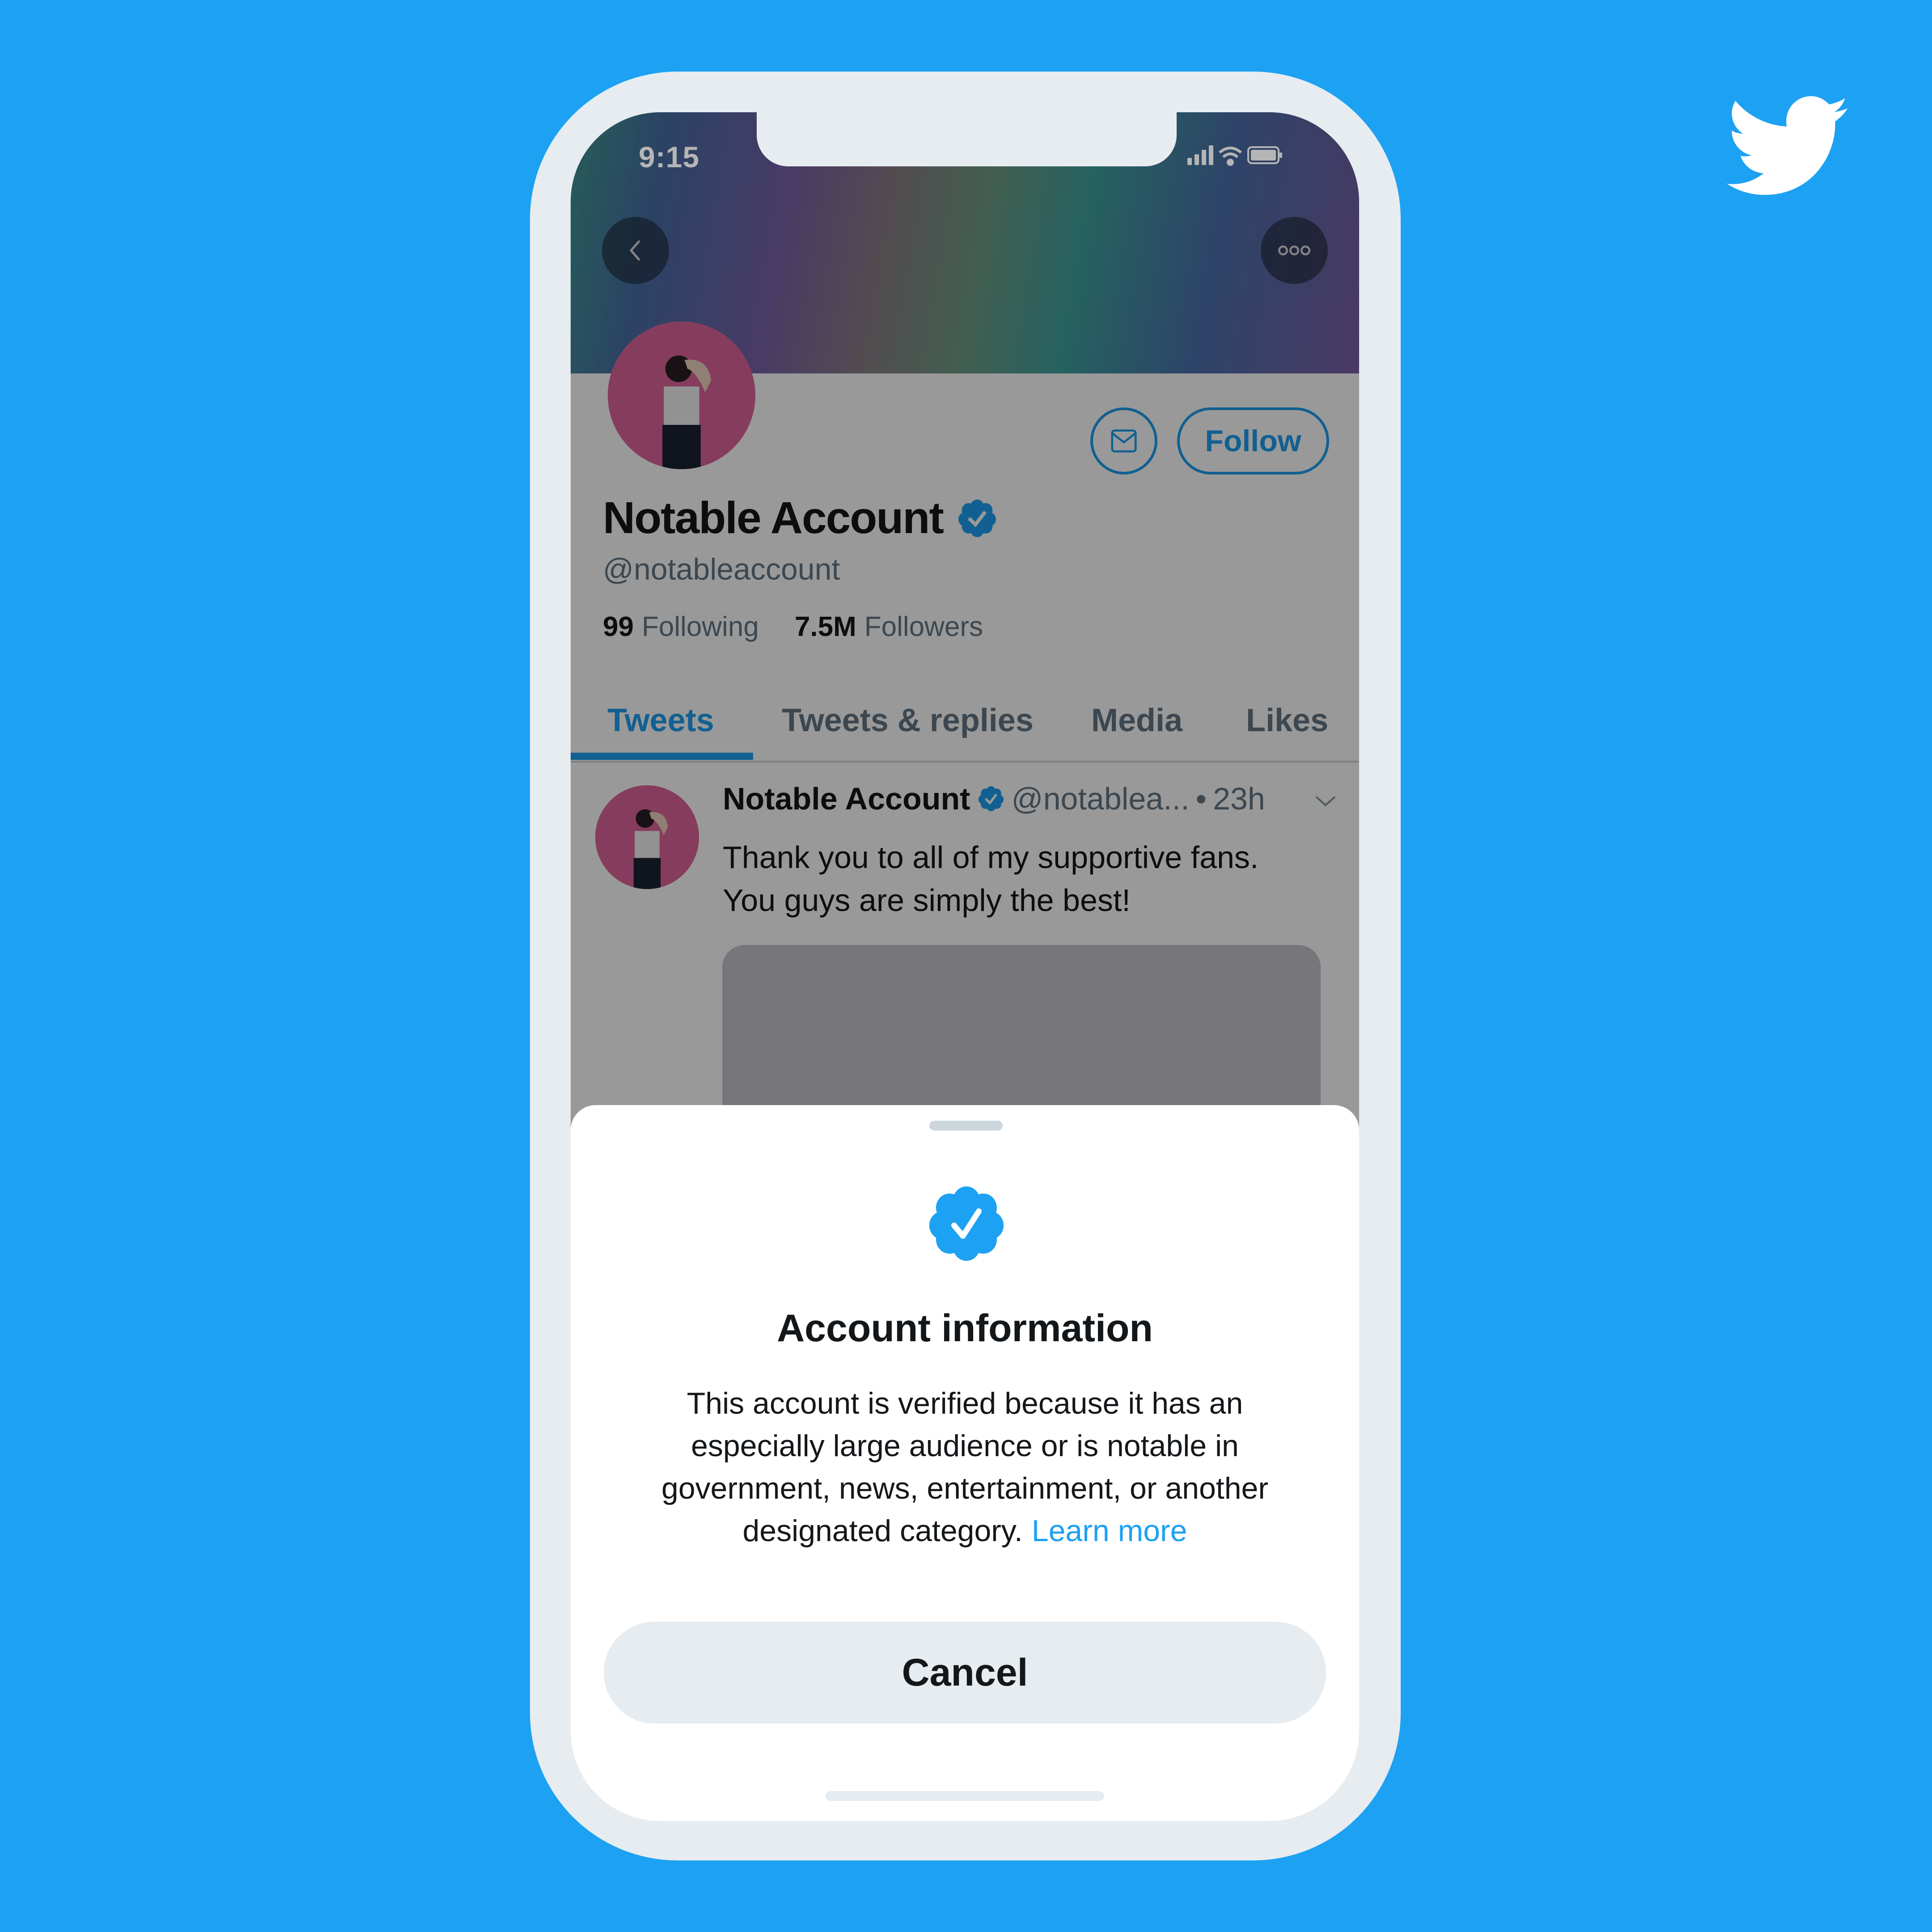 The image size is (1932, 1932). What do you see at coordinates (1200, 155) in the screenshot?
I see `signal-icon` at bounding box center [1200, 155].